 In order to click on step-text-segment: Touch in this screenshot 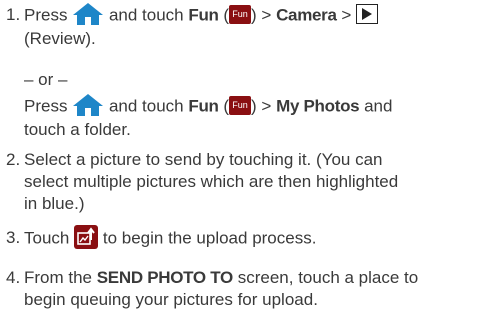, I will do `click(47, 238)`.